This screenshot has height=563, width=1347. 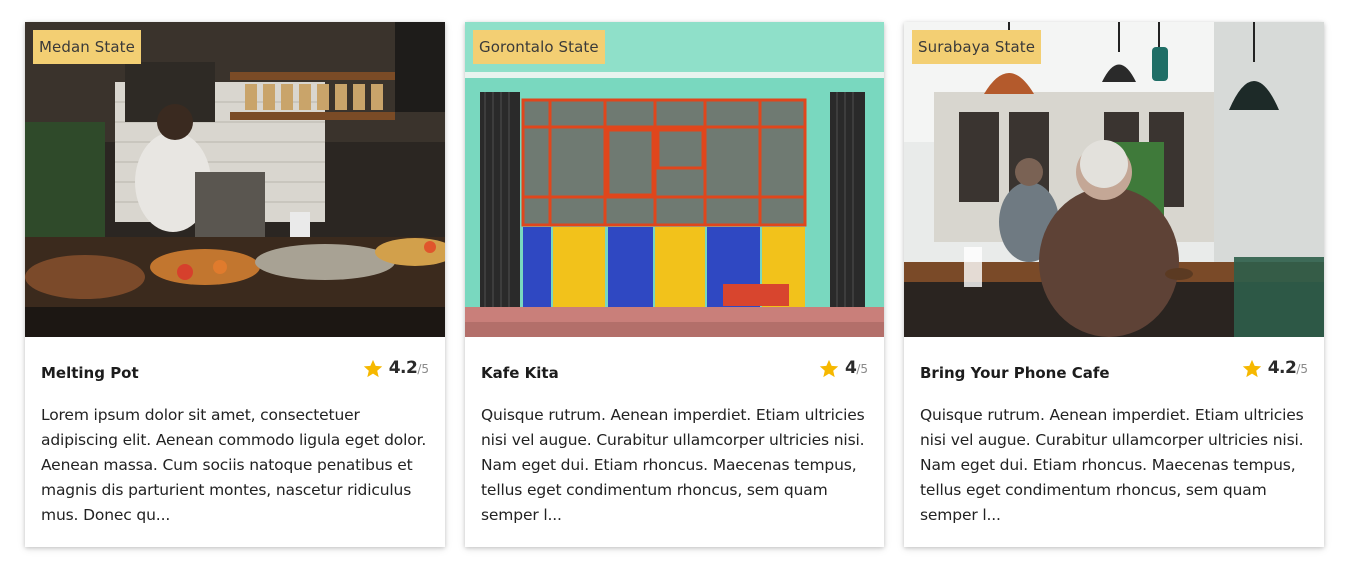 I want to click on location-badge: Surabaya State, so click(x=977, y=47).